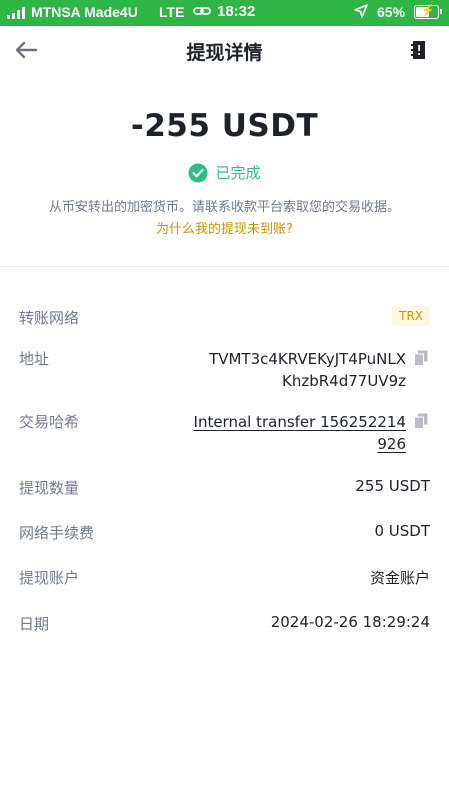  Describe the element at coordinates (224, 266) in the screenshot. I see `divider` at that location.